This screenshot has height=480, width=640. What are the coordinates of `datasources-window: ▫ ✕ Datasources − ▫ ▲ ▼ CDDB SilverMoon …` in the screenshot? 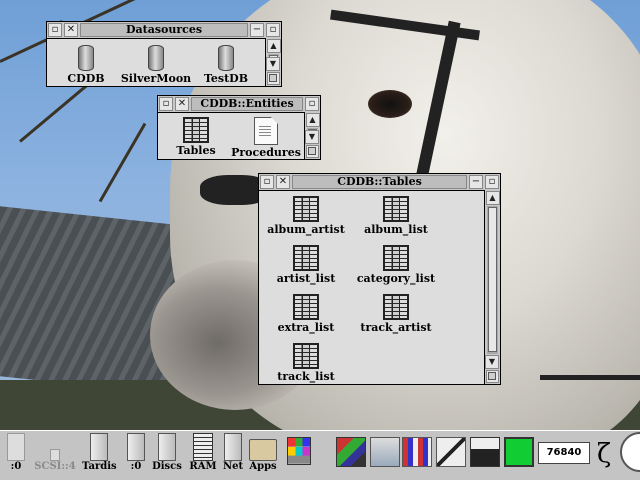 It's located at (164, 54).